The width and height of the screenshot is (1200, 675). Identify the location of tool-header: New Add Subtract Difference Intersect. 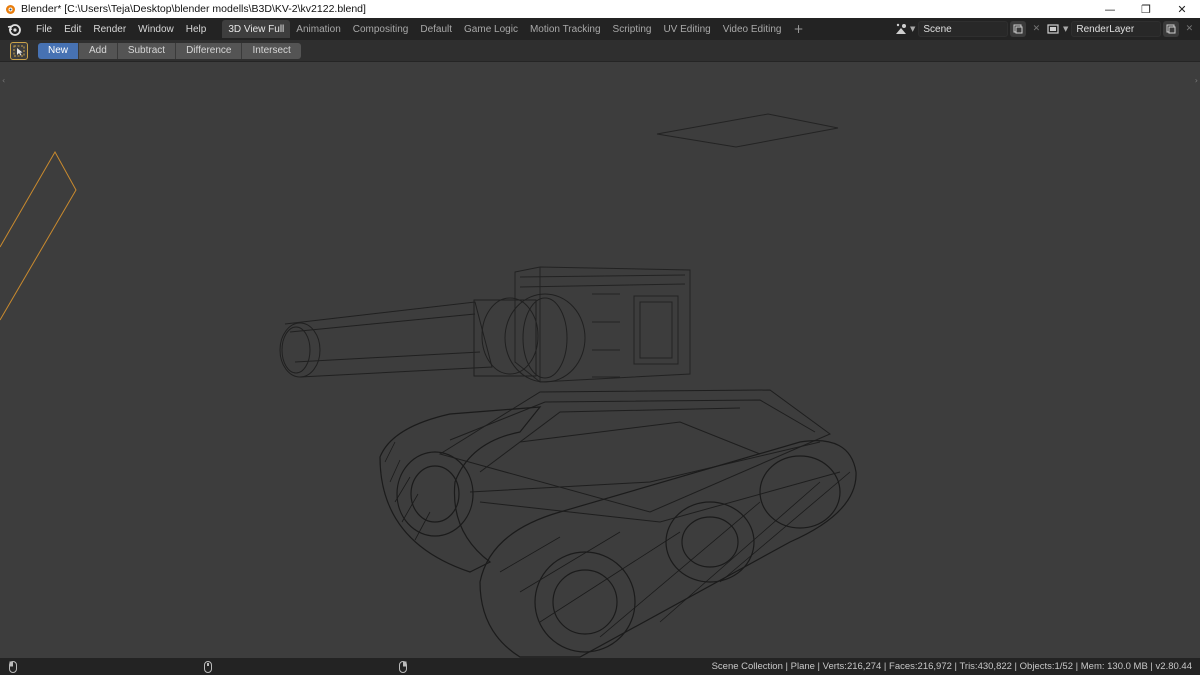
(600, 51).